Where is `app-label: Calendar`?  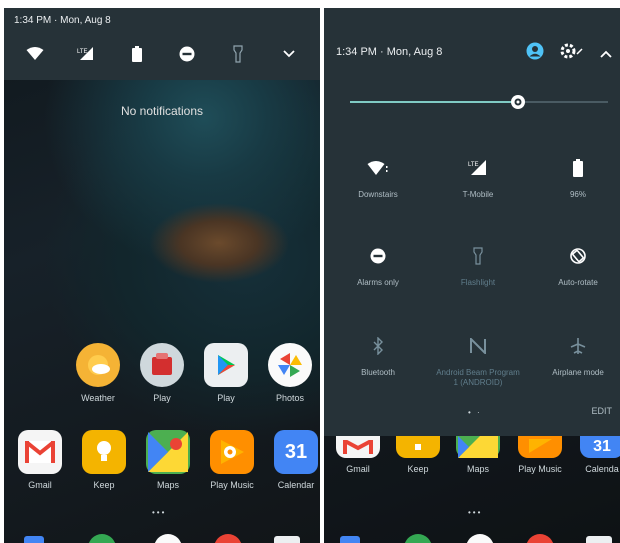 app-label: Calendar is located at coordinates (296, 485).